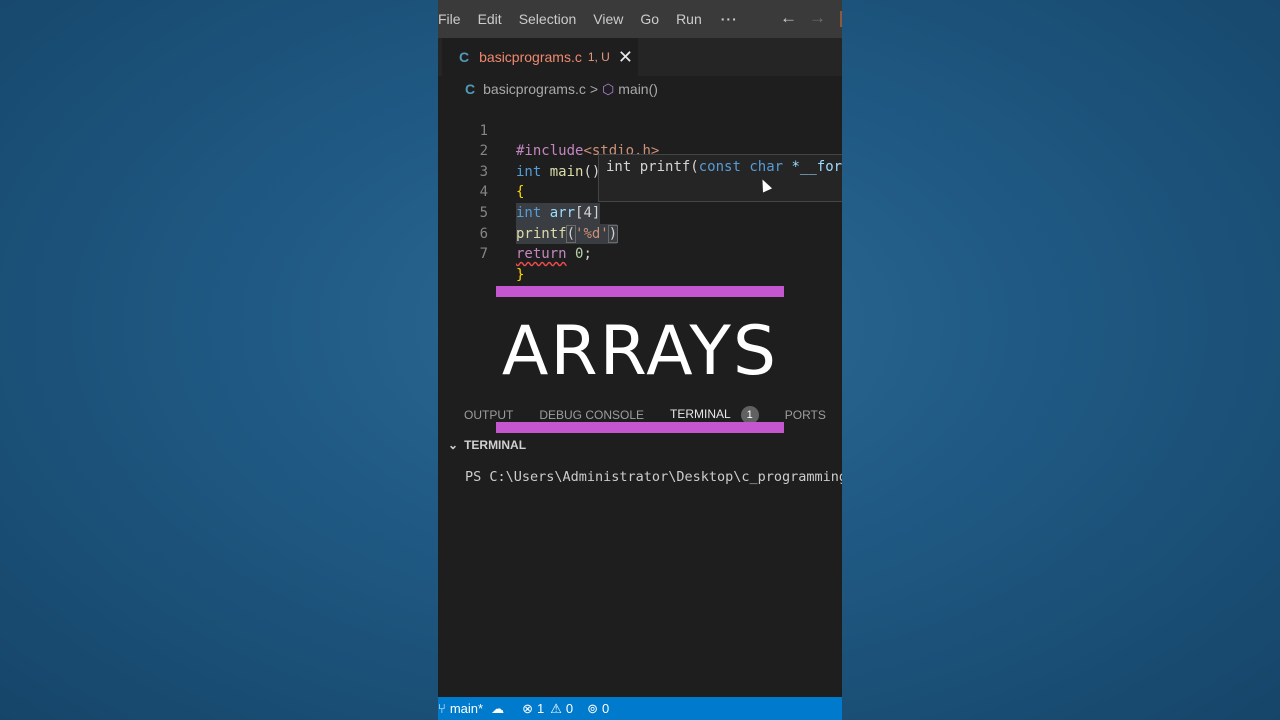  Describe the element at coordinates (449, 19) in the screenshot. I see `menu-file: File` at that location.